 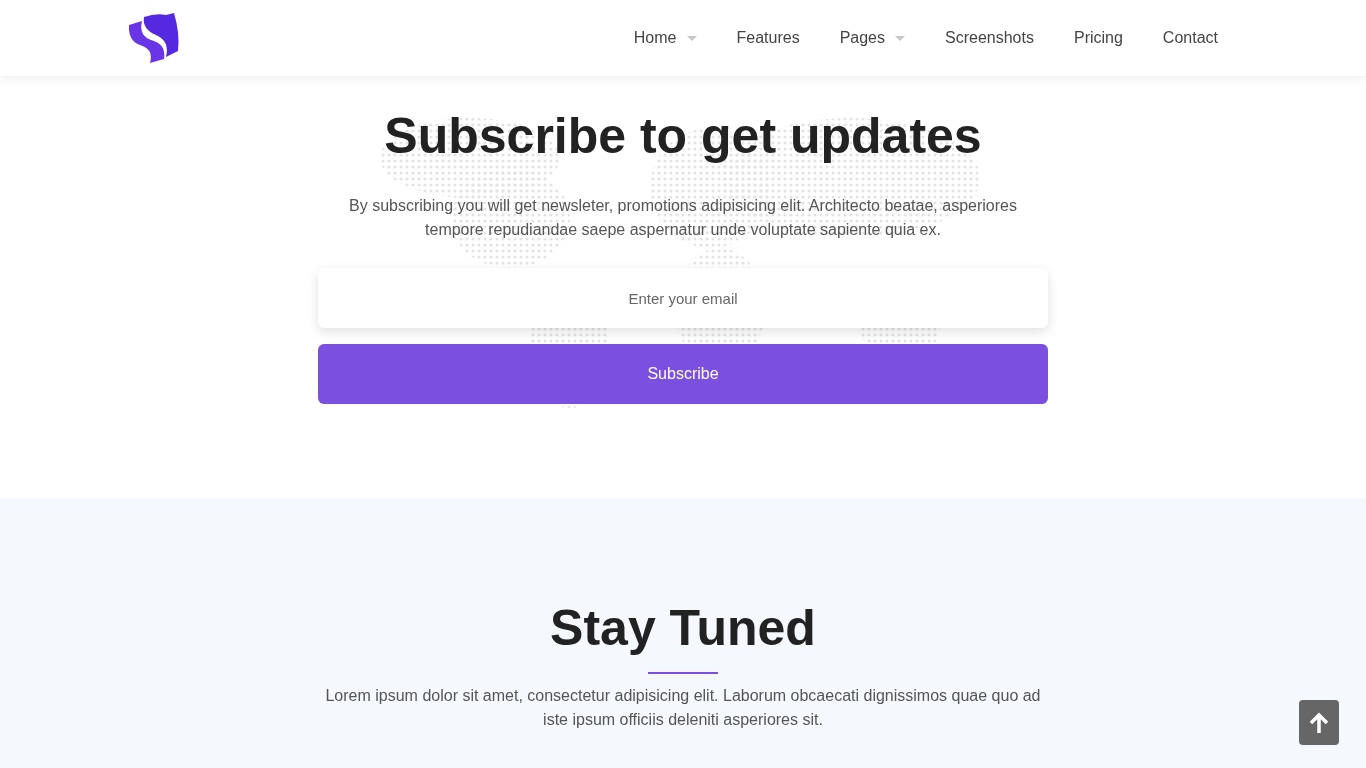 I want to click on arrow-up-icon, so click(x=1319, y=722).